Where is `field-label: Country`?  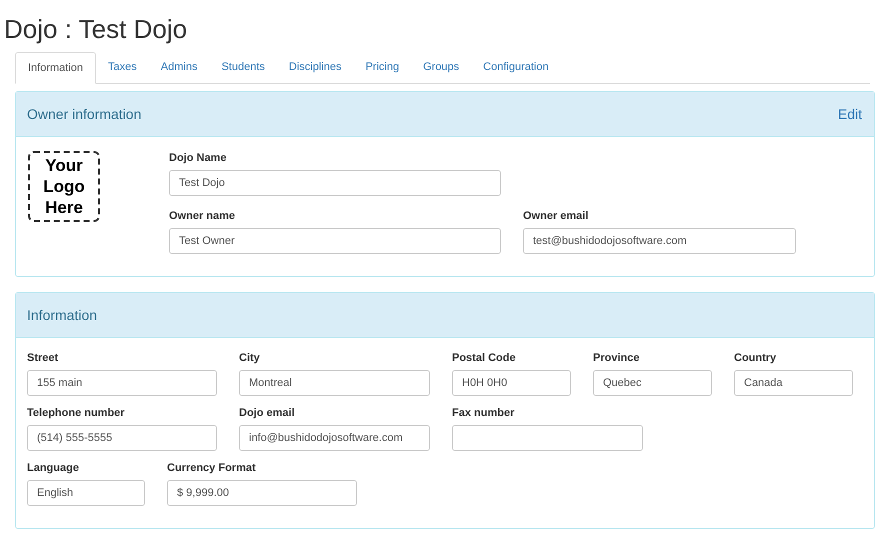 field-label: Country is located at coordinates (756, 358).